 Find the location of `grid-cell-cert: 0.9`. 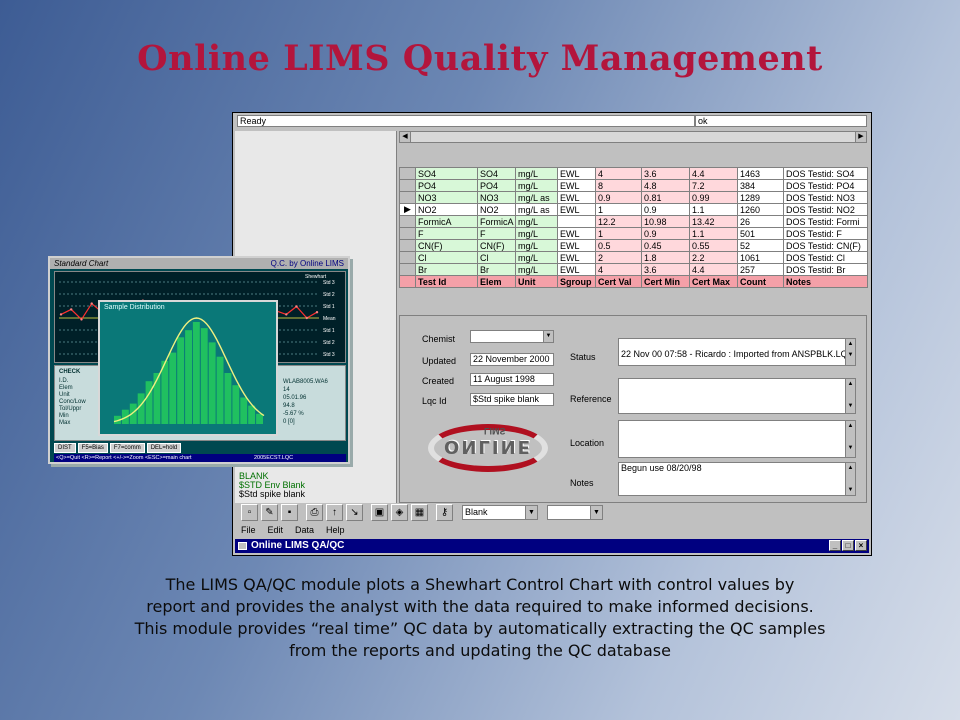

grid-cell-cert: 0.9 is located at coordinates (618, 197).